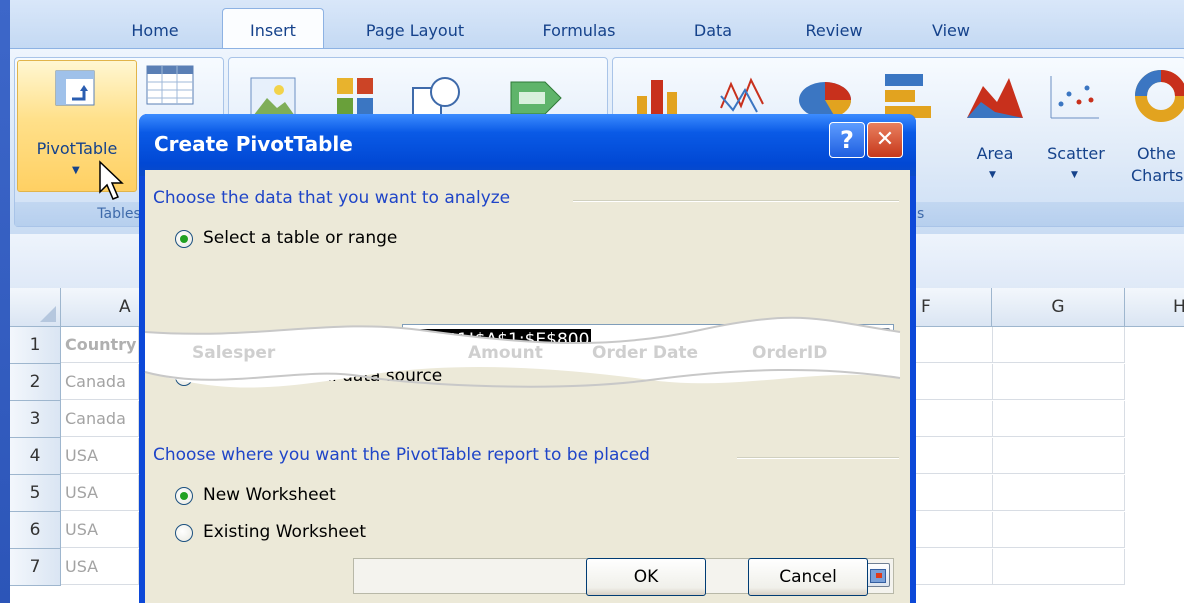 Image resolution: width=1184 pixels, height=603 pixels. I want to click on table-icon, so click(171, 86).